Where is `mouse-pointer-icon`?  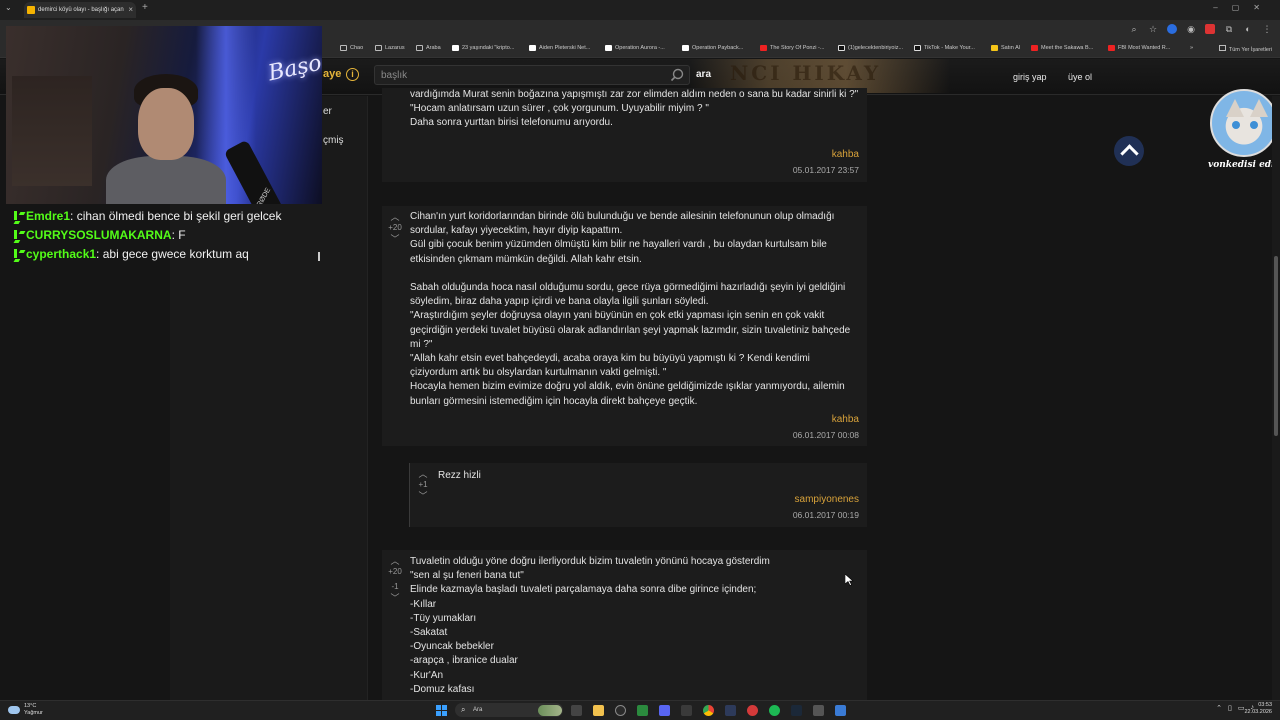
mouse-pointer-icon is located at coordinates (849, 582).